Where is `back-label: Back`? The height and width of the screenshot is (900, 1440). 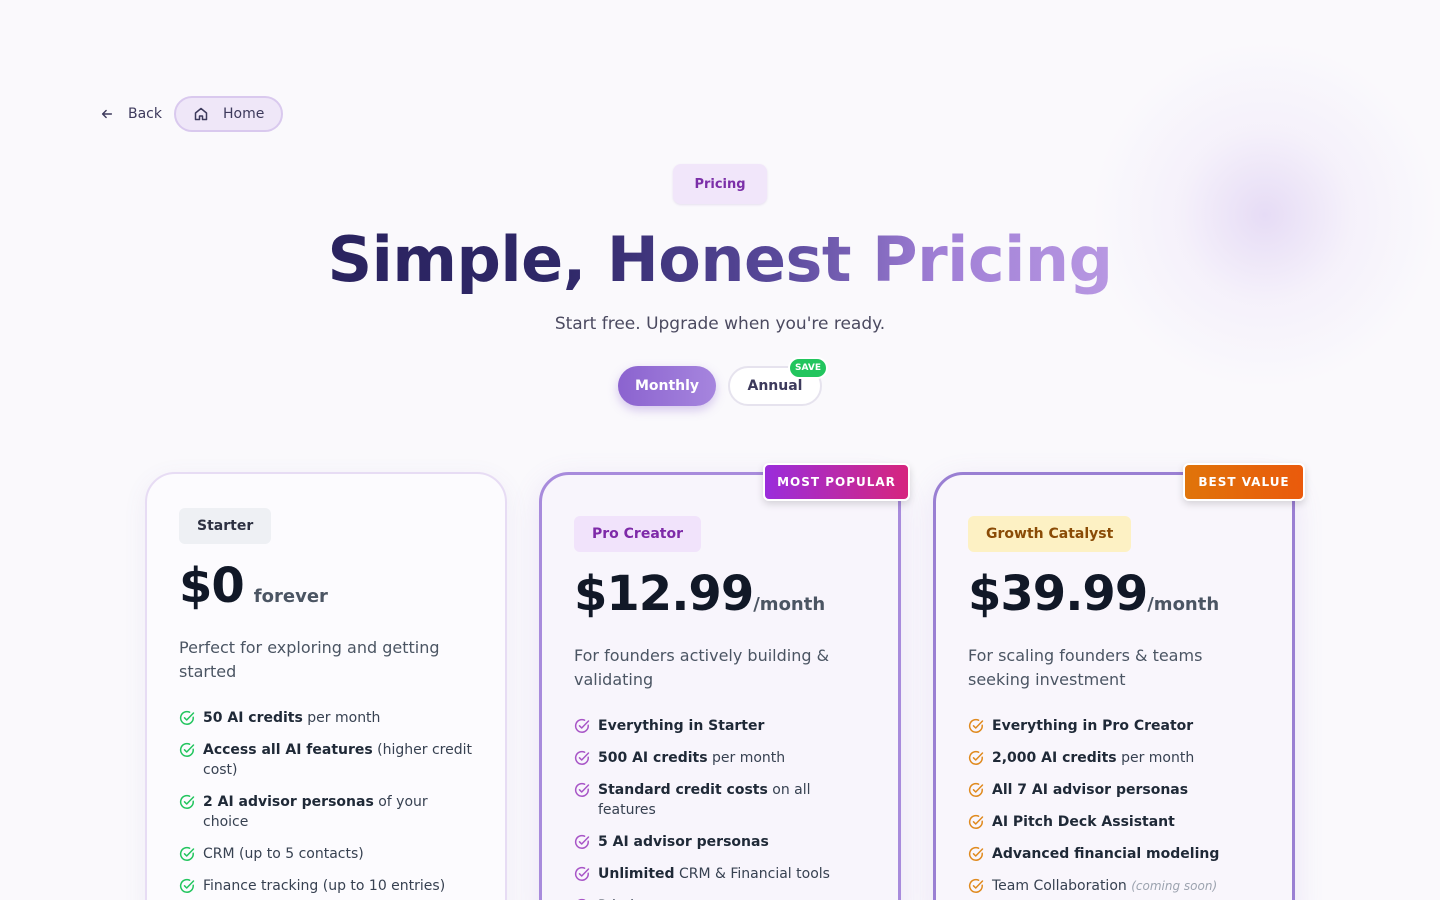 back-label: Back is located at coordinates (145, 114).